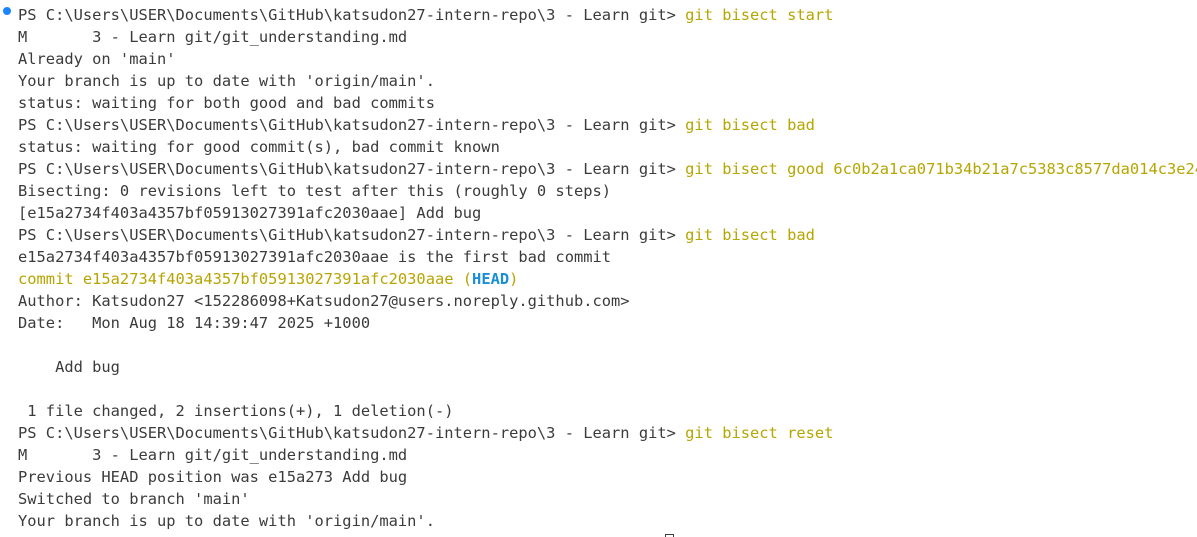 This screenshot has height=537, width=1197. I want to click on command-status-dot-icon, so click(7, 11).